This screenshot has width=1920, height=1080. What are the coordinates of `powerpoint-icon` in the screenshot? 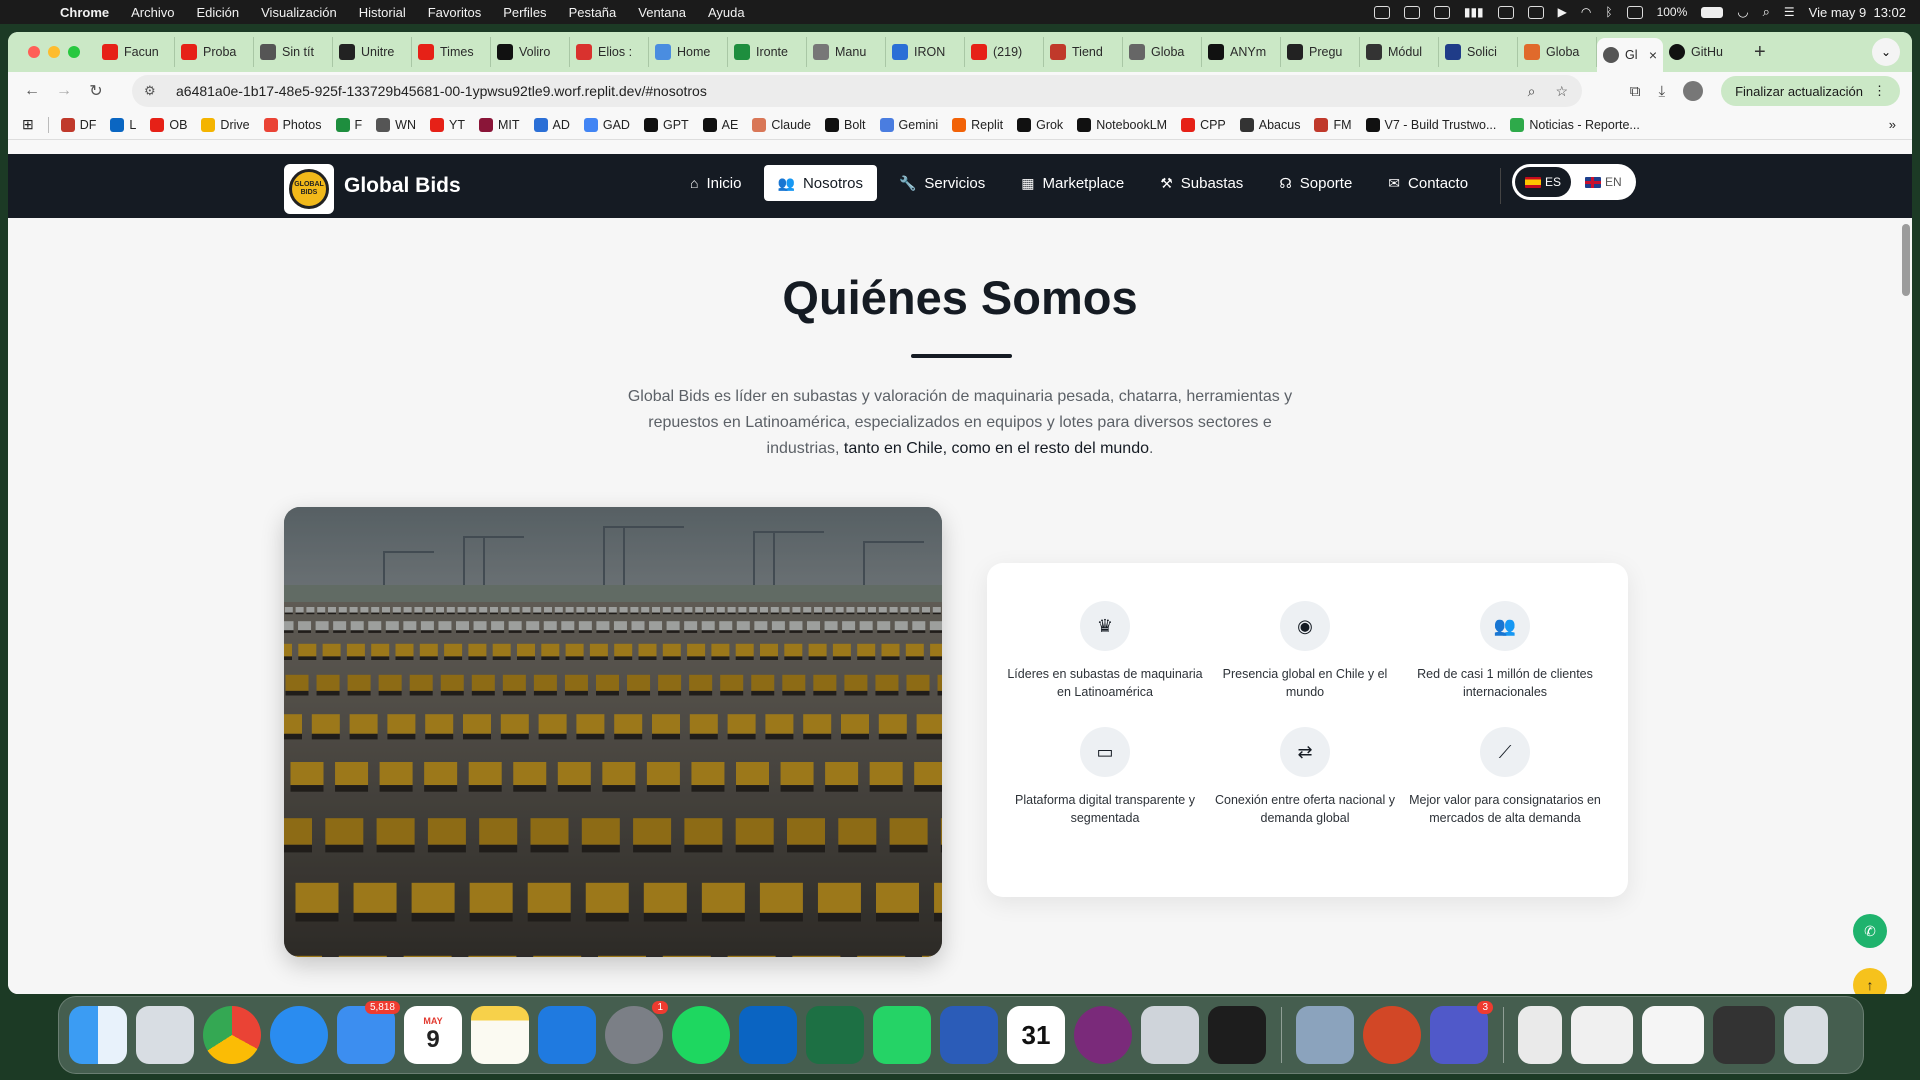 It's located at (1392, 1035).